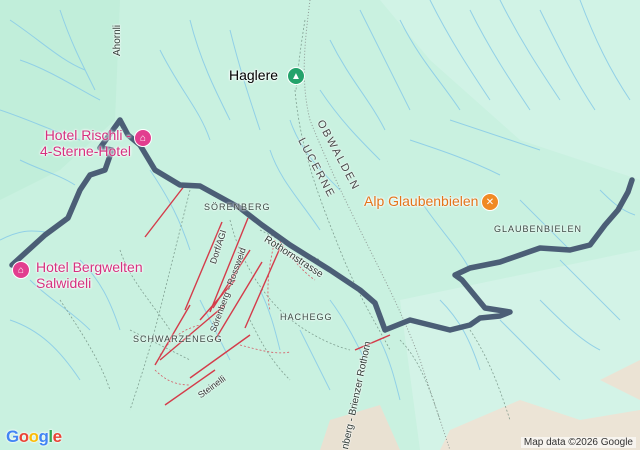  What do you see at coordinates (306, 317) in the screenshot?
I see `place-label-hachegg: HACHEGG` at bounding box center [306, 317].